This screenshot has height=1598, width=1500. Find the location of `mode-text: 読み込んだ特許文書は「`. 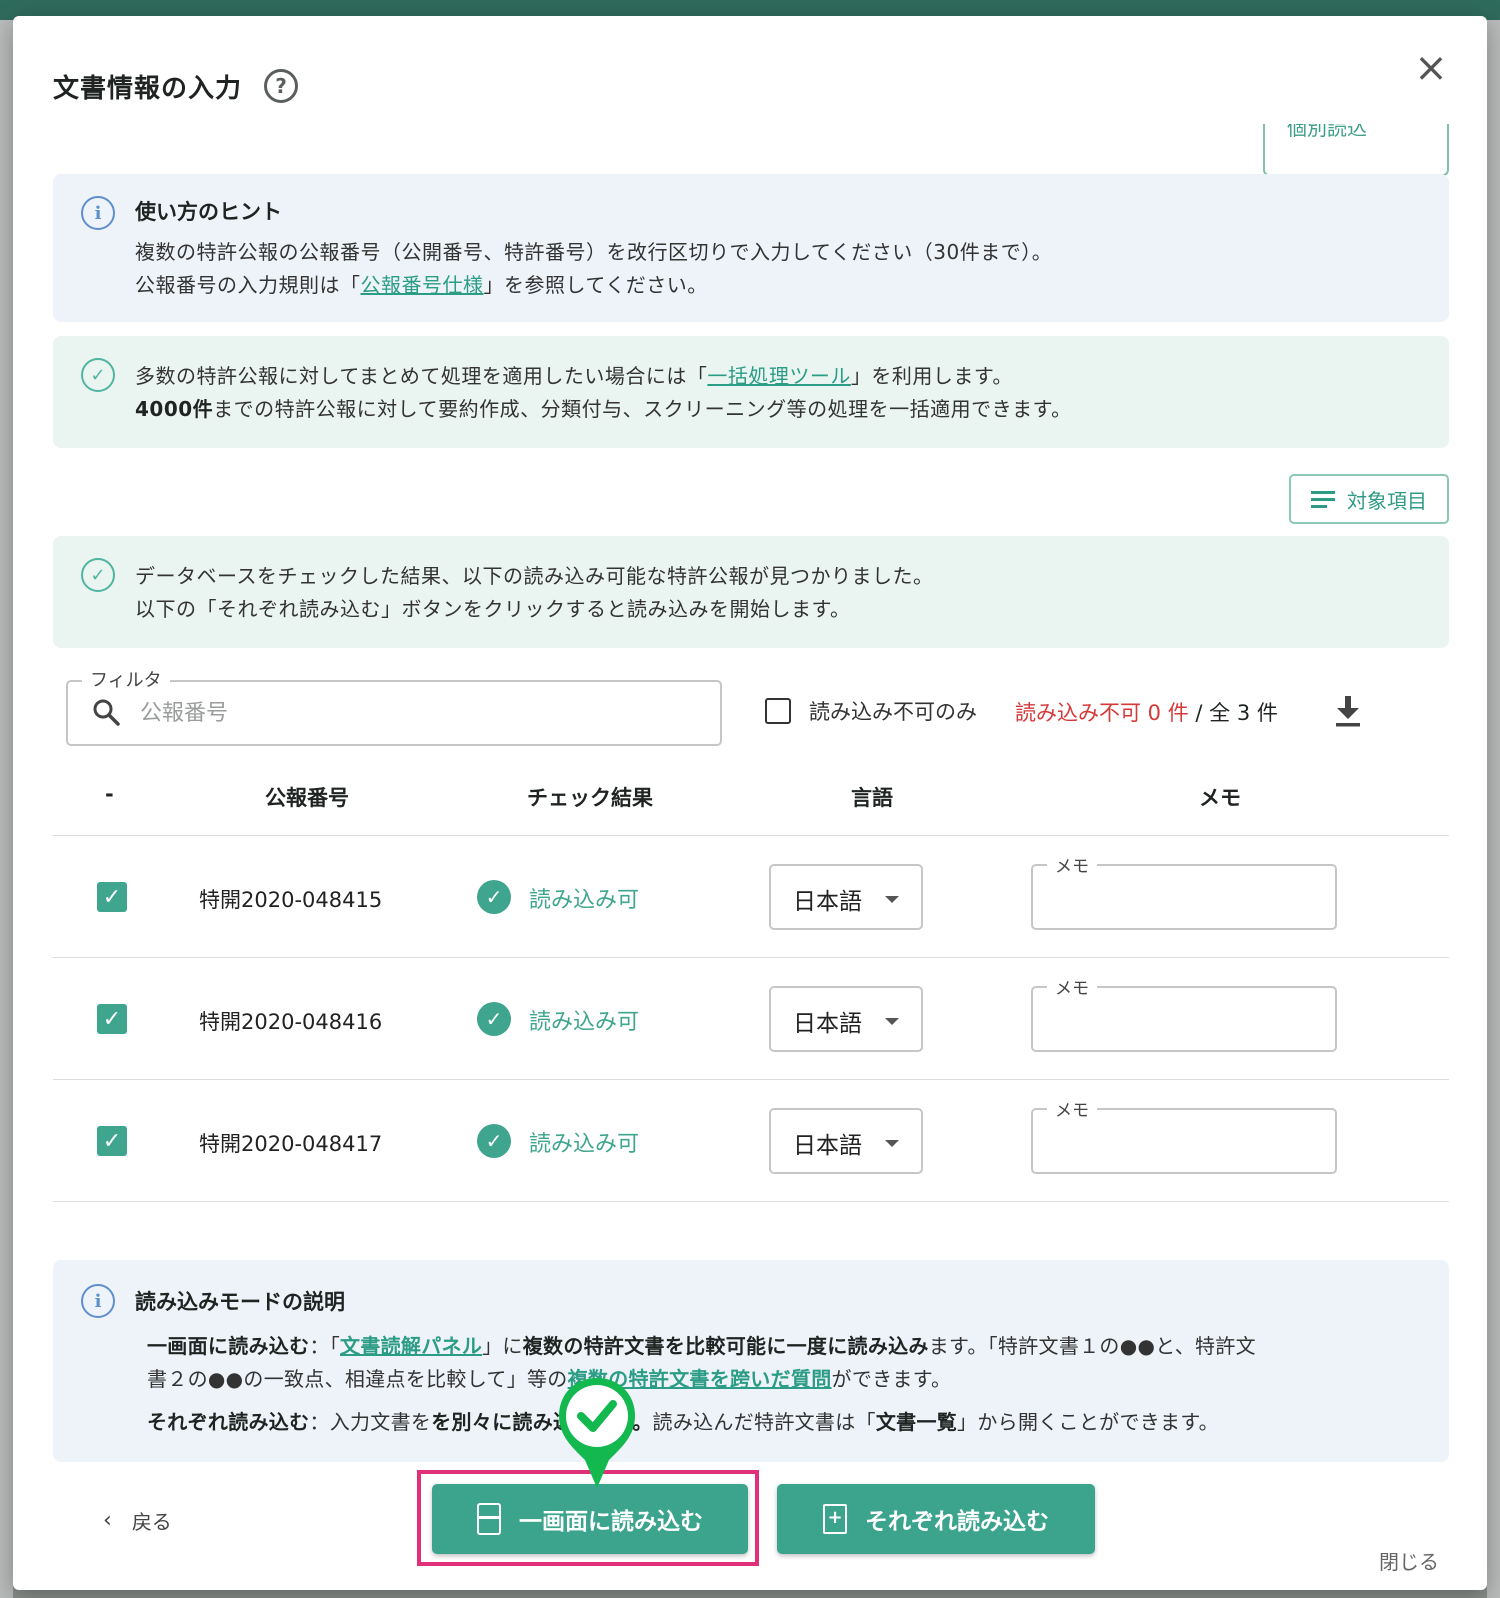

mode-text: 読み込んだ特許文書は「 is located at coordinates (764, 1422).